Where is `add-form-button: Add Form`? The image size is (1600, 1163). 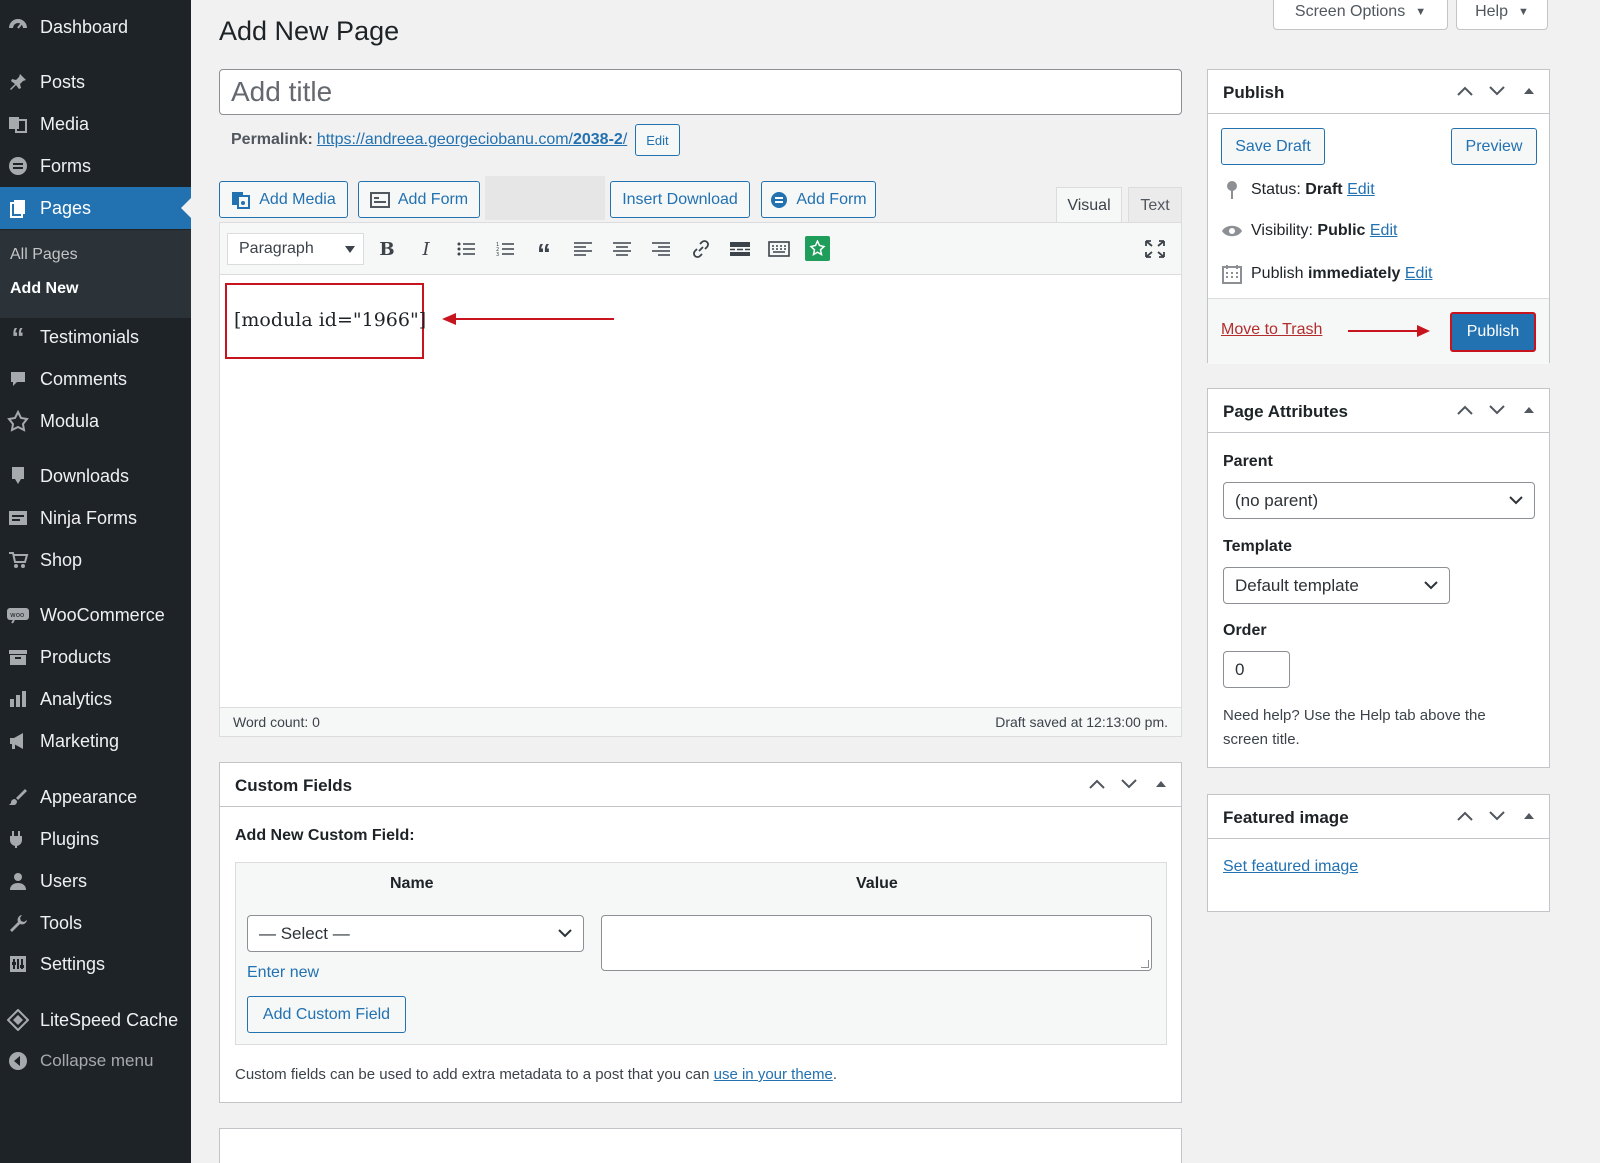 add-form-button: Add Form is located at coordinates (419, 199).